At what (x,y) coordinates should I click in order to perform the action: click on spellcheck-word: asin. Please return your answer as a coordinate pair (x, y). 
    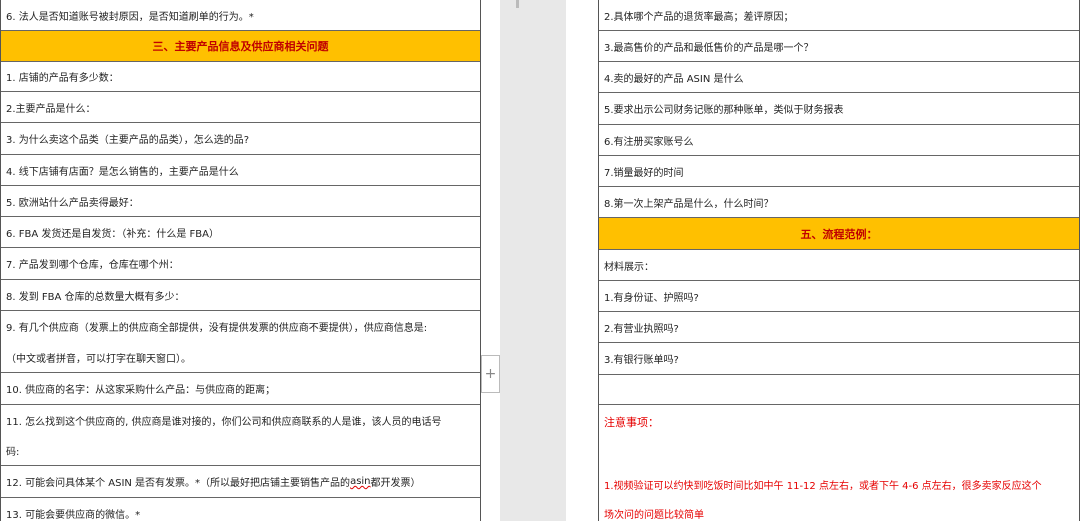
    Looking at the image, I should click on (360, 481).